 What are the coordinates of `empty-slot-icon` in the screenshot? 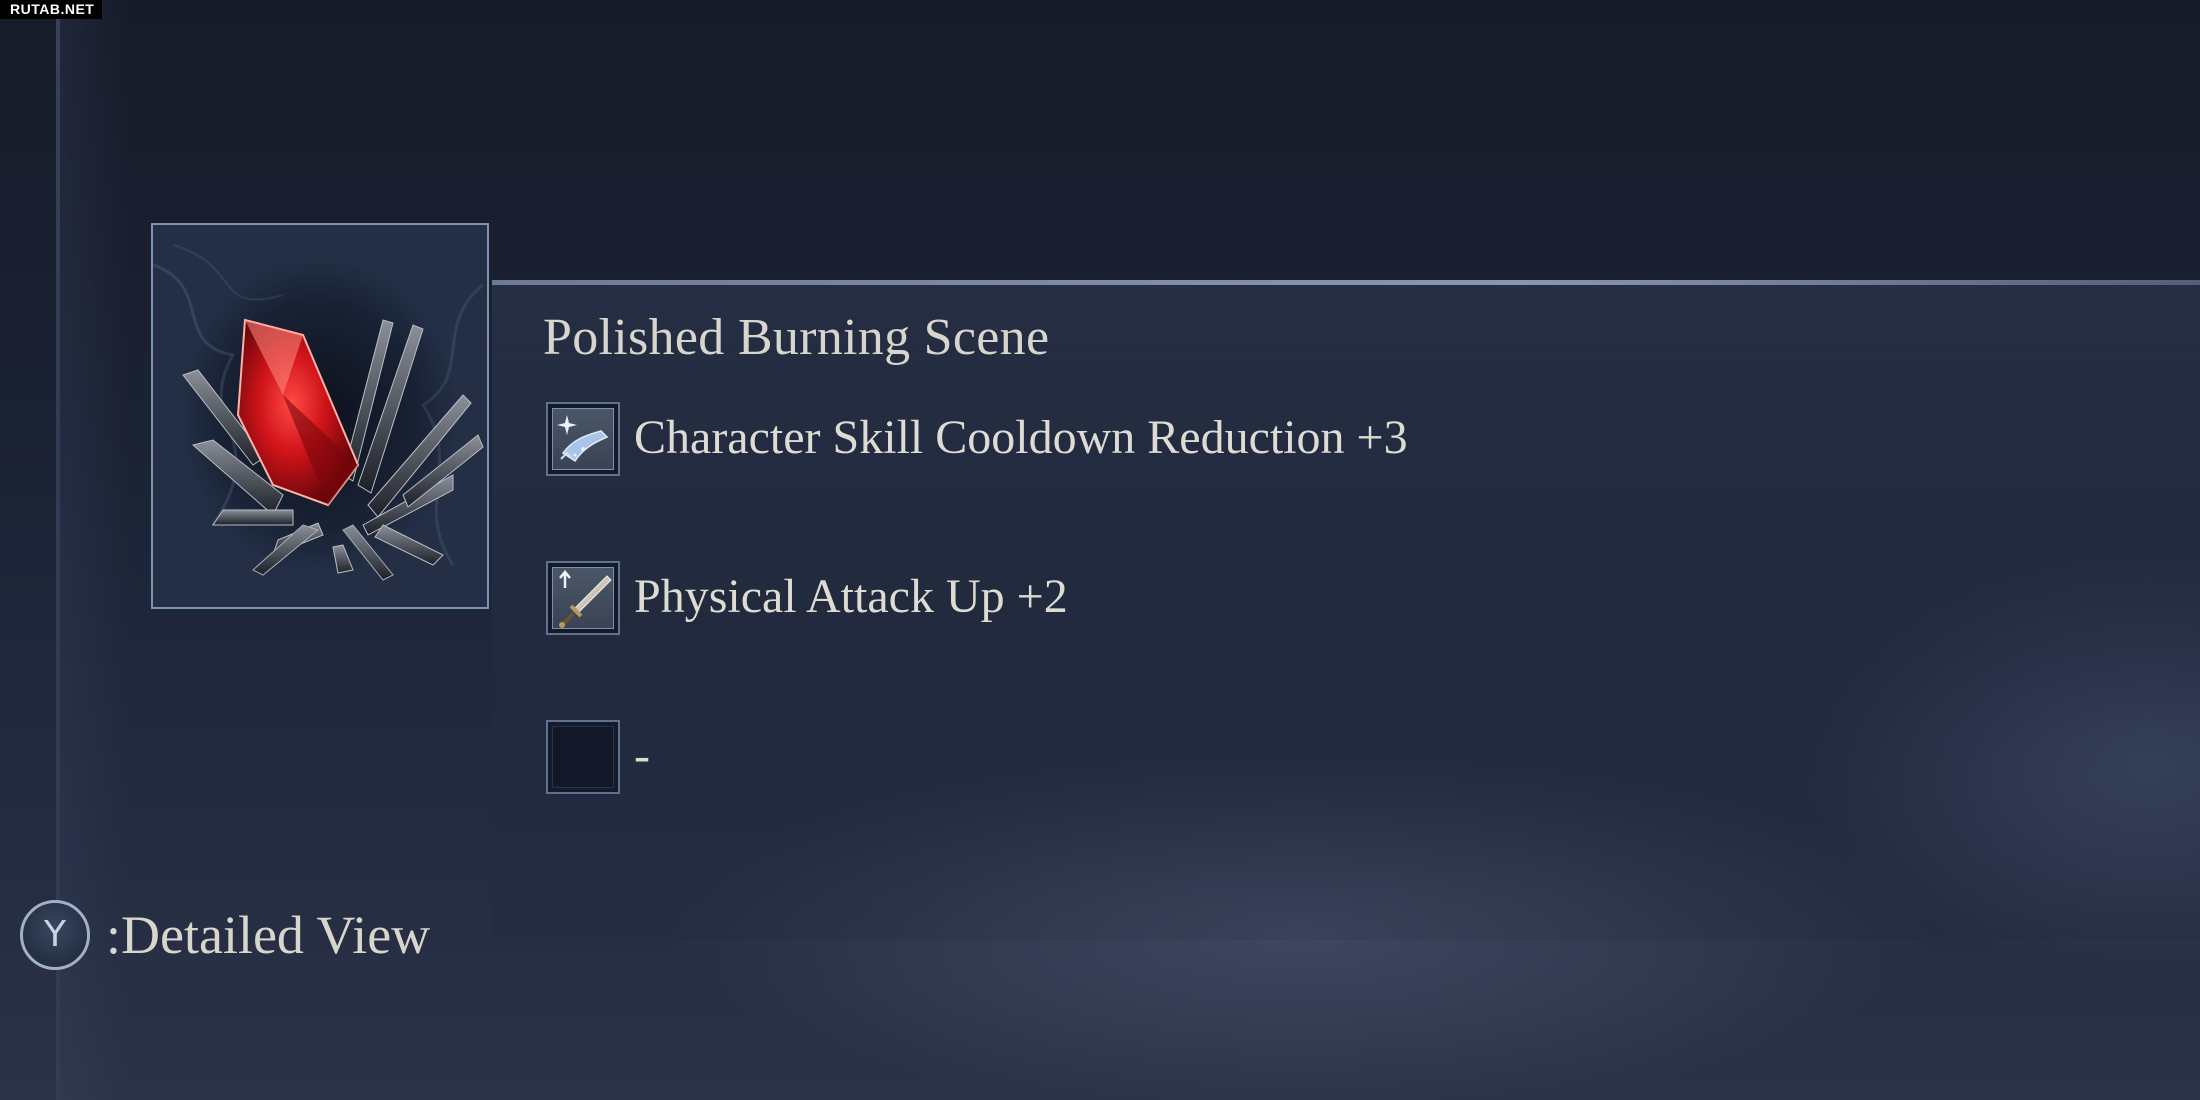 It's located at (583, 757).